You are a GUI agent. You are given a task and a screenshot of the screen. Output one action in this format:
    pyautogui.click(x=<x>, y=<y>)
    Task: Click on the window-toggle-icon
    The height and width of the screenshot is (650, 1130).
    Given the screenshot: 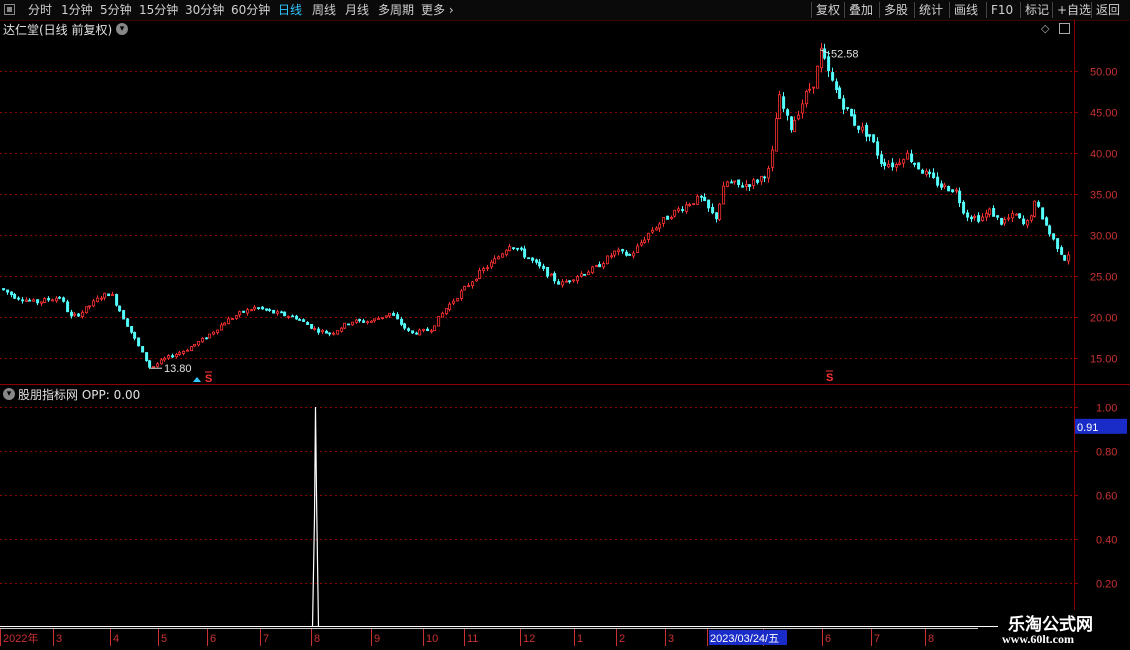 What is the action you would take?
    pyautogui.click(x=1064, y=28)
    